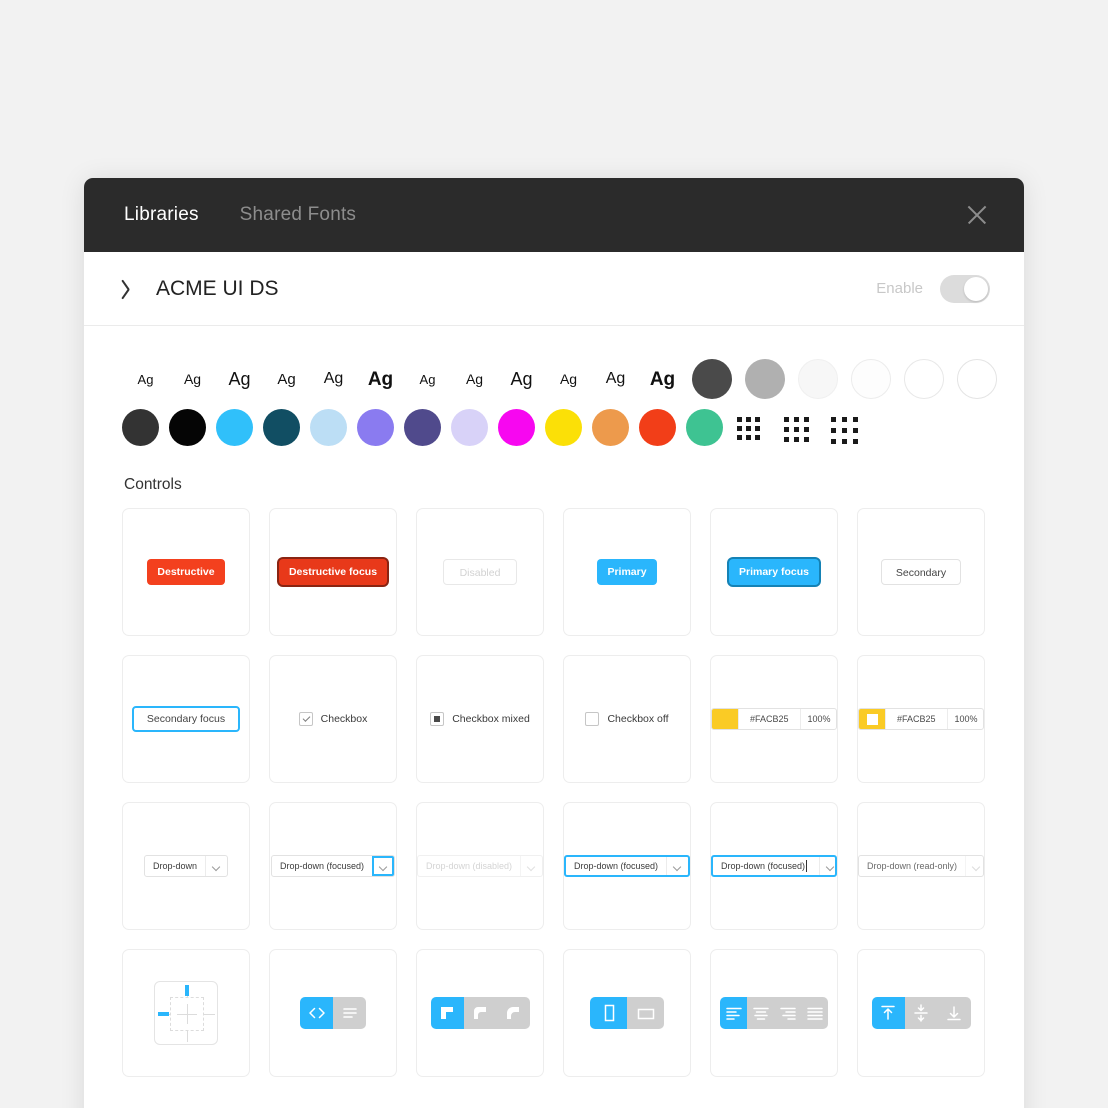 This screenshot has width=1108, height=1108. Describe the element at coordinates (912, 866) in the screenshot. I see `dropdown-readonly-label: Drop-down (read-only)` at that location.